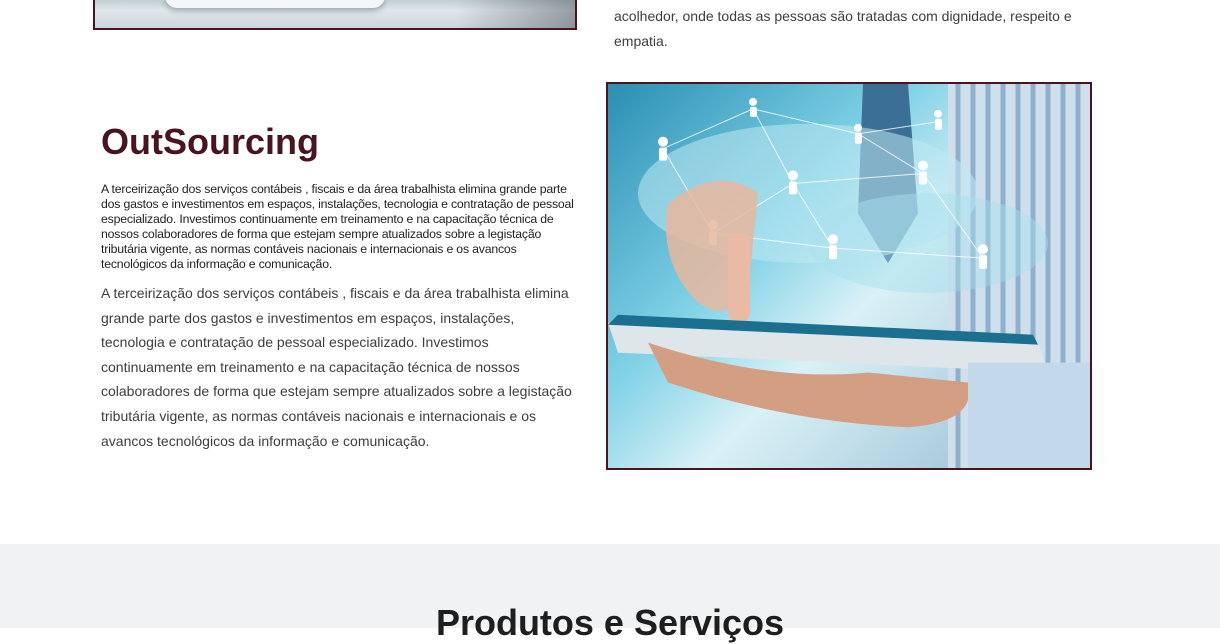 The width and height of the screenshot is (1220, 644). I want to click on products-section-title: Produtos e Serviços, so click(610, 622).